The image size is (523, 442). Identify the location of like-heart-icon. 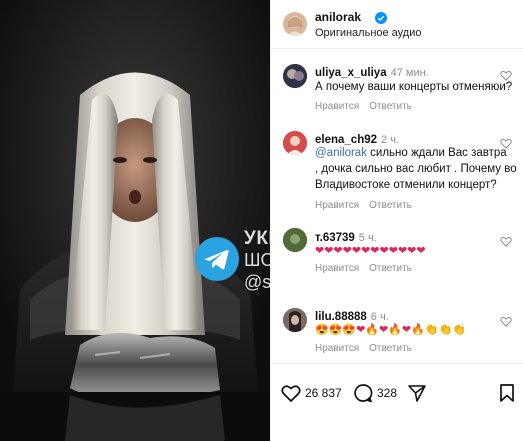
(291, 393).